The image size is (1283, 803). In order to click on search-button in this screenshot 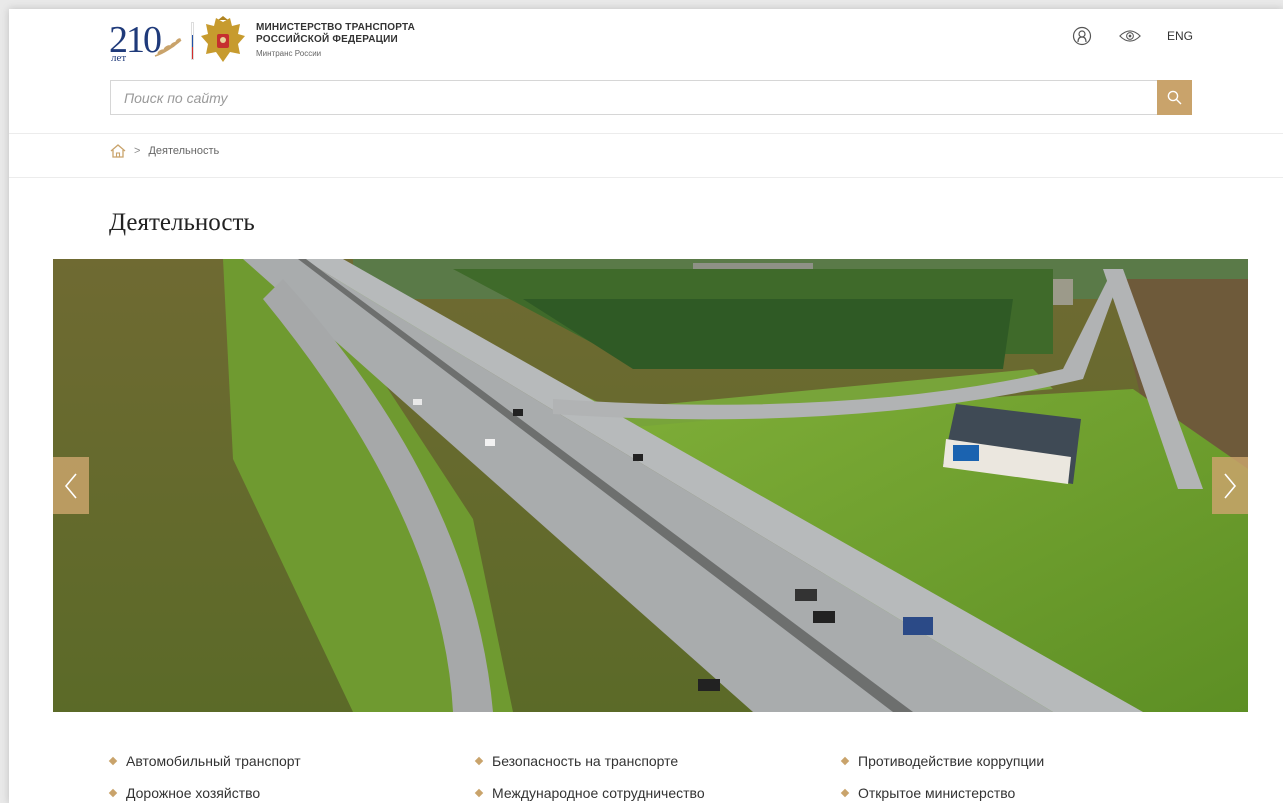, I will do `click(1174, 97)`.